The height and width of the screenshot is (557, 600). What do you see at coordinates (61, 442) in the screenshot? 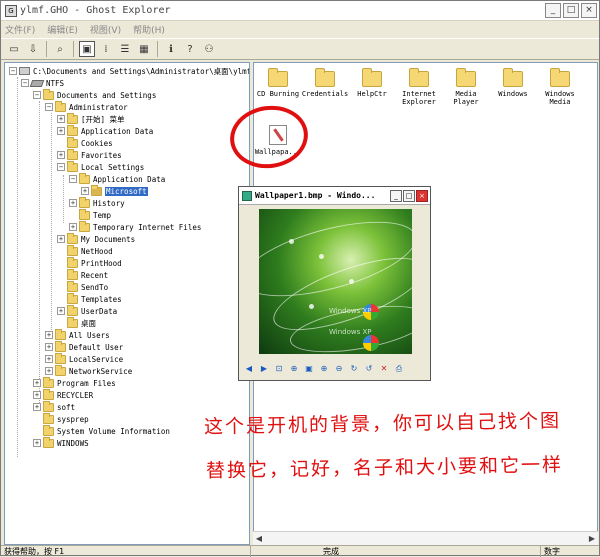
I see `tree-item-windows: + WINDOWS` at bounding box center [61, 442].